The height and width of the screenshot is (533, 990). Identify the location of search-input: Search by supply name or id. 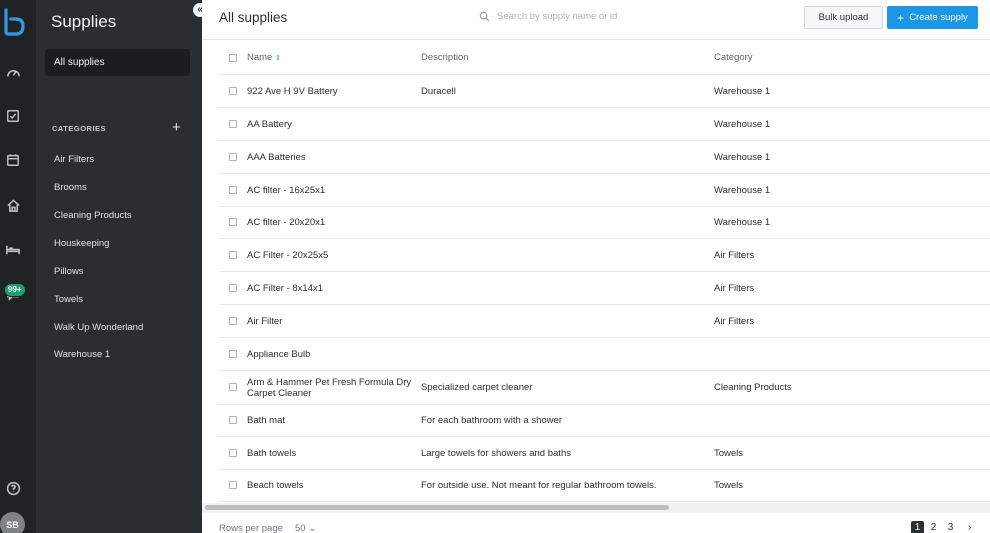
(548, 16).